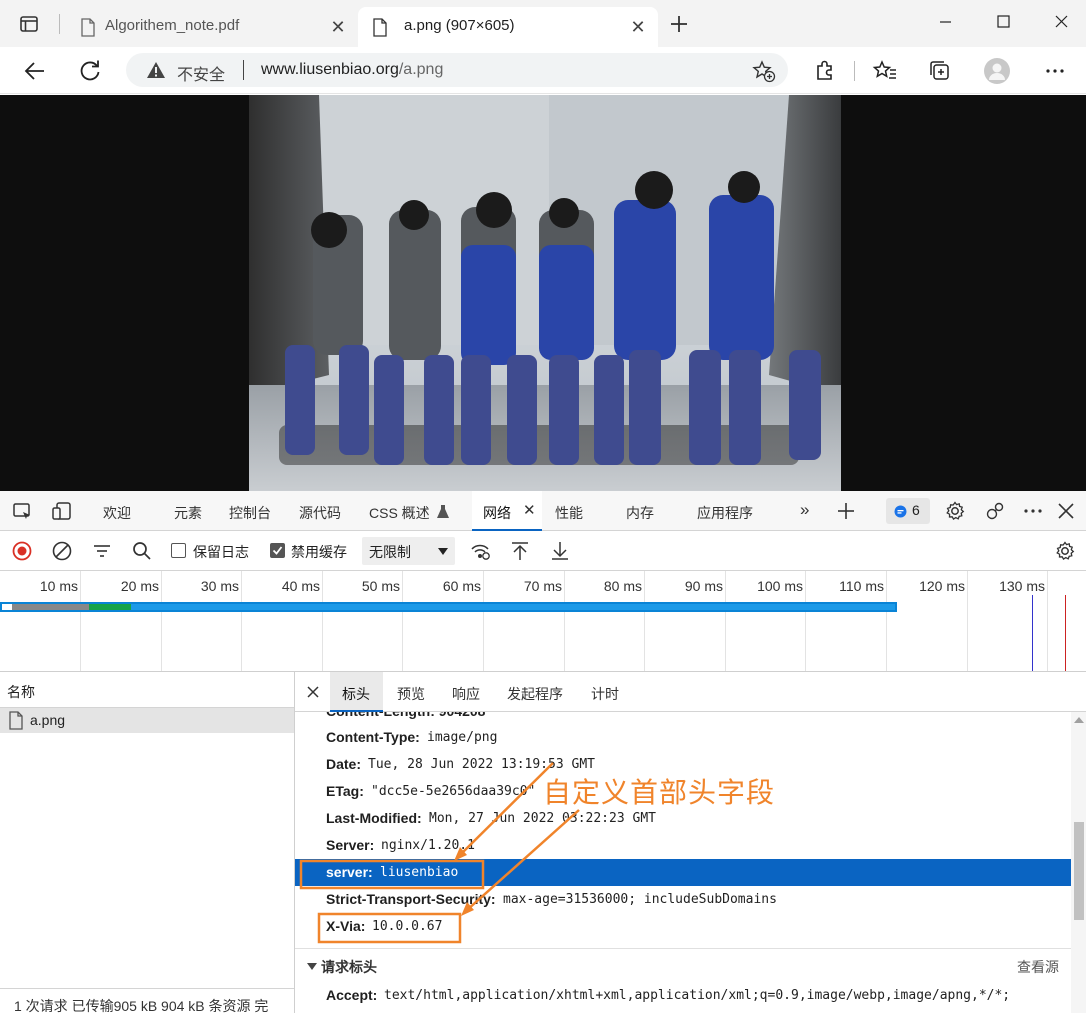  Describe the element at coordinates (62, 511) in the screenshot. I see `device-emulation-icon` at that location.